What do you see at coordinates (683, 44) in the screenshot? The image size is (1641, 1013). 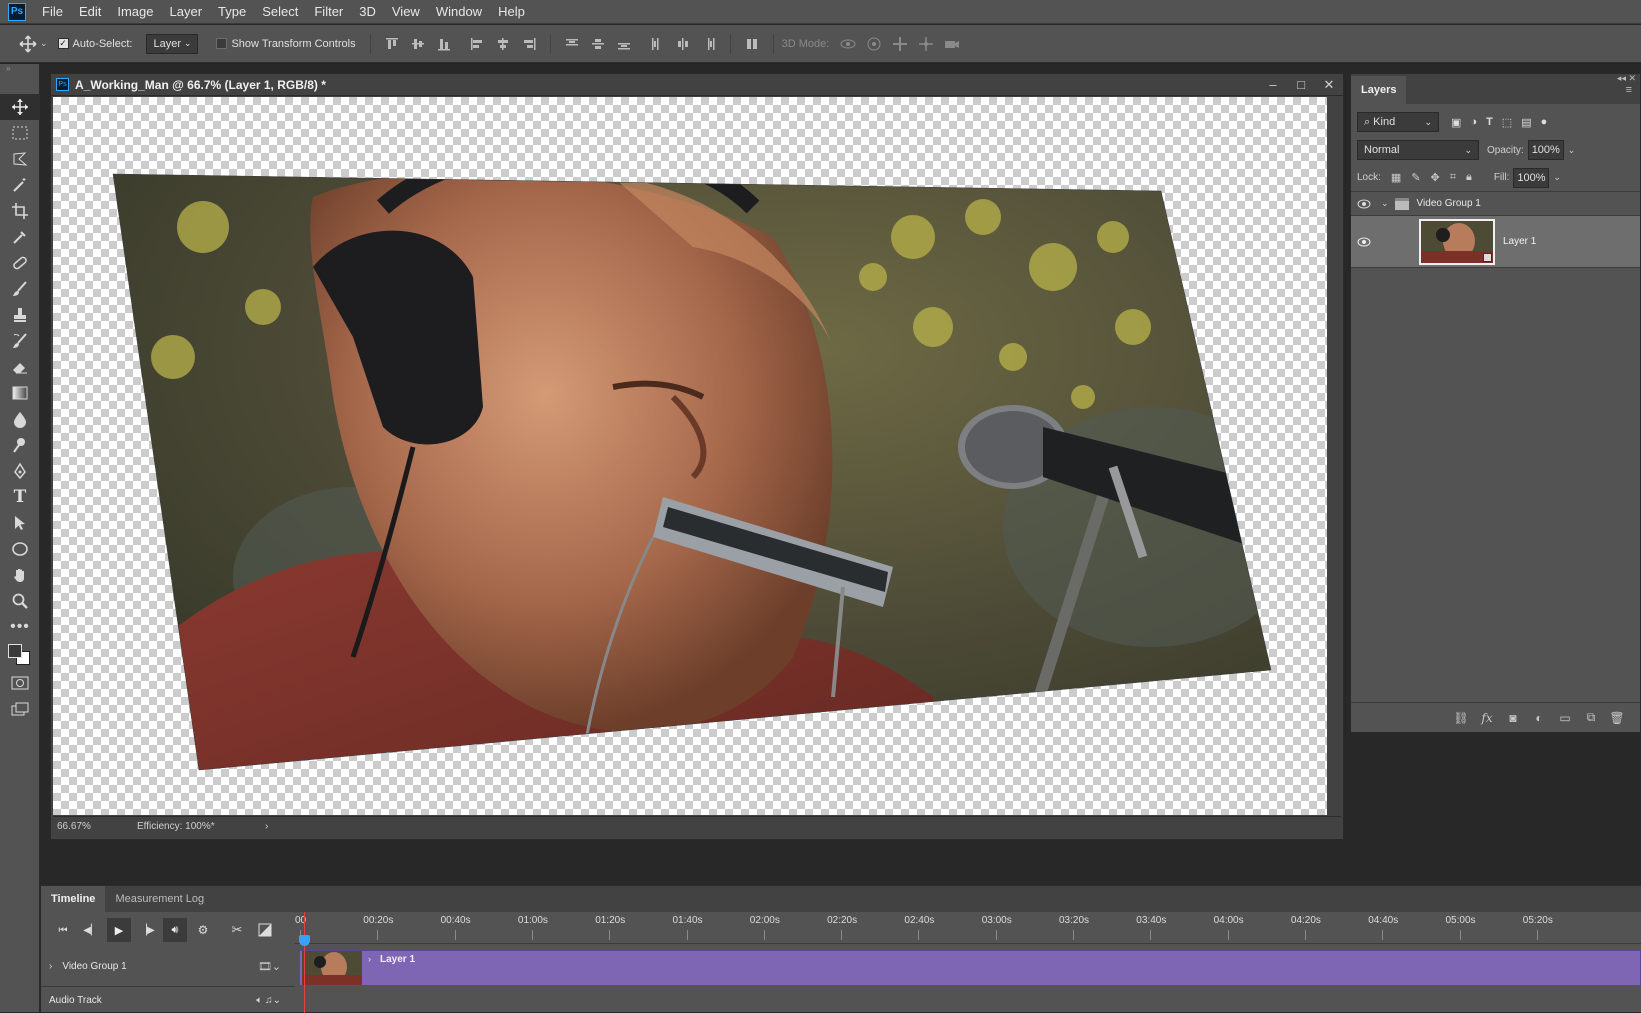 I see `distribute-hcenter-icon` at bounding box center [683, 44].